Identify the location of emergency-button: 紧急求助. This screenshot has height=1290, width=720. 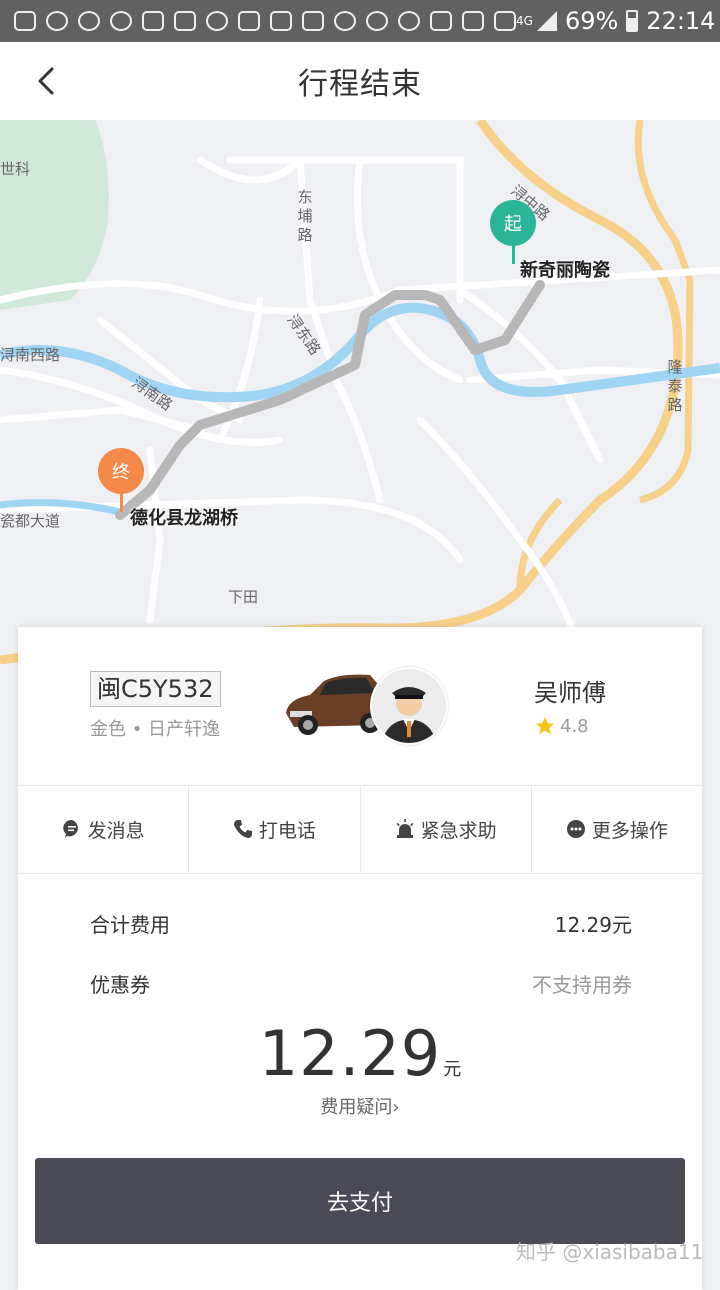
(446, 829).